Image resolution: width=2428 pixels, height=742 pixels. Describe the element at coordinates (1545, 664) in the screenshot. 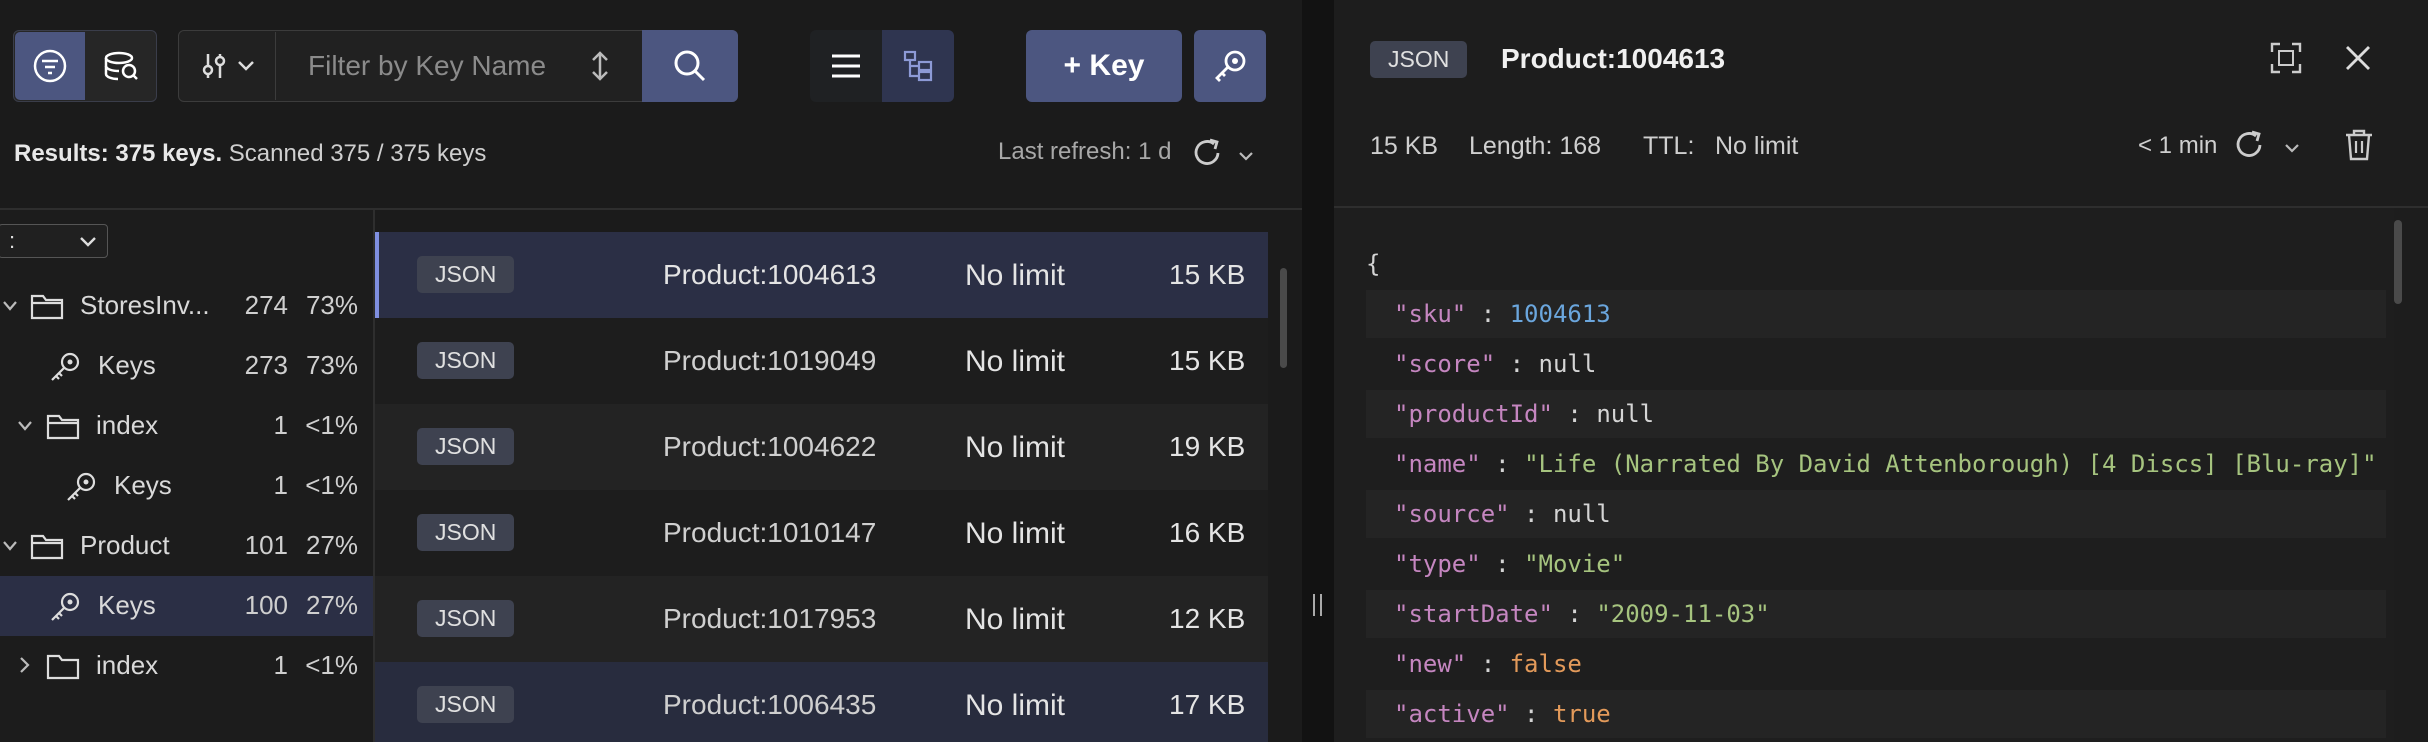

I see `json-value: false` at that location.